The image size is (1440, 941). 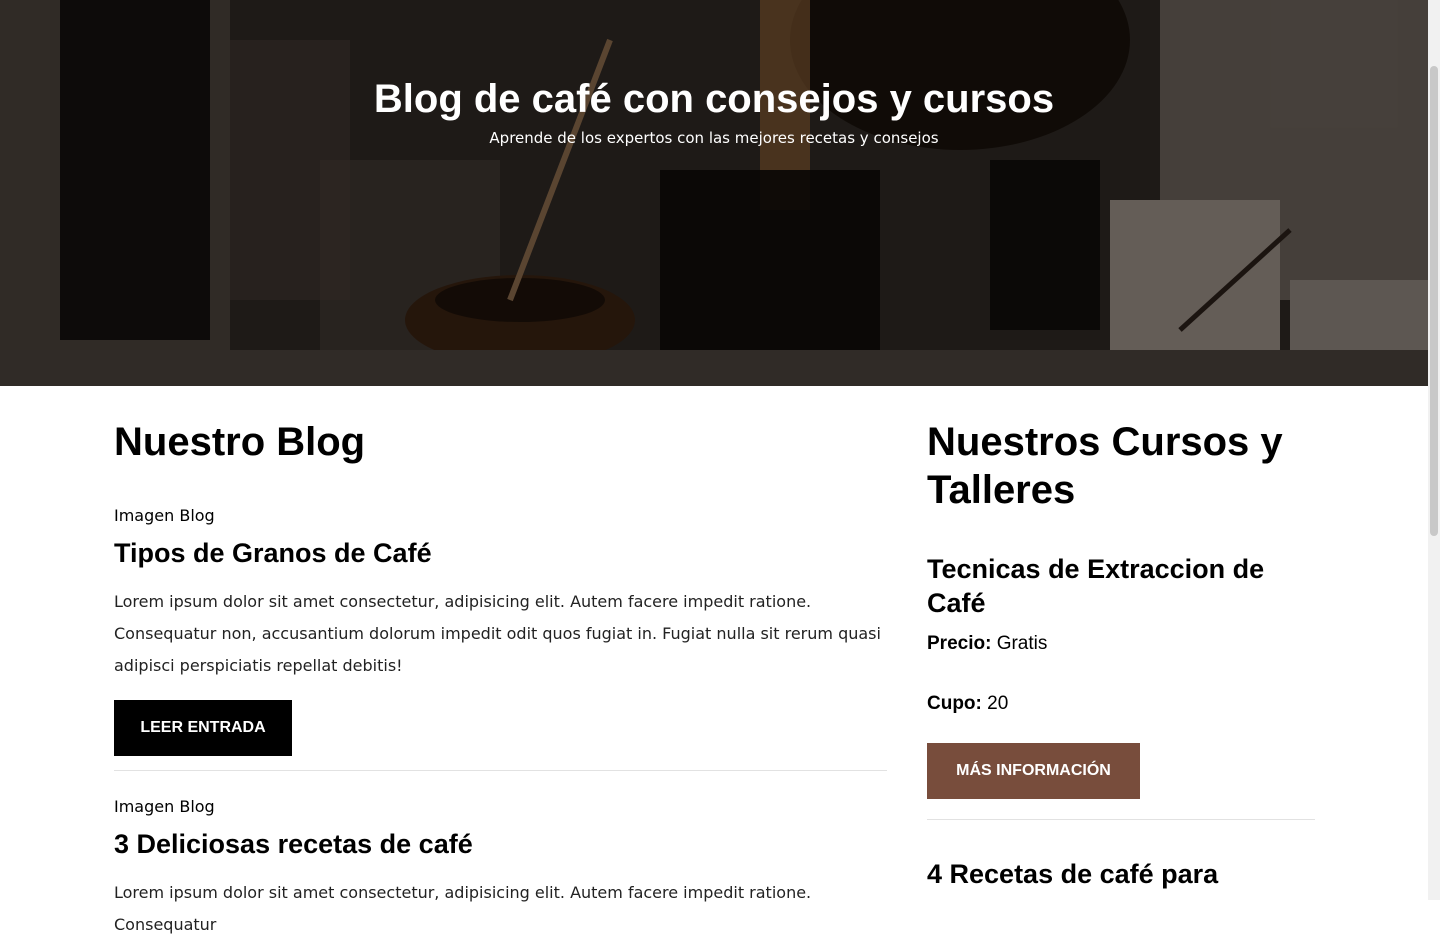 What do you see at coordinates (1121, 819) in the screenshot?
I see `course-divider` at bounding box center [1121, 819].